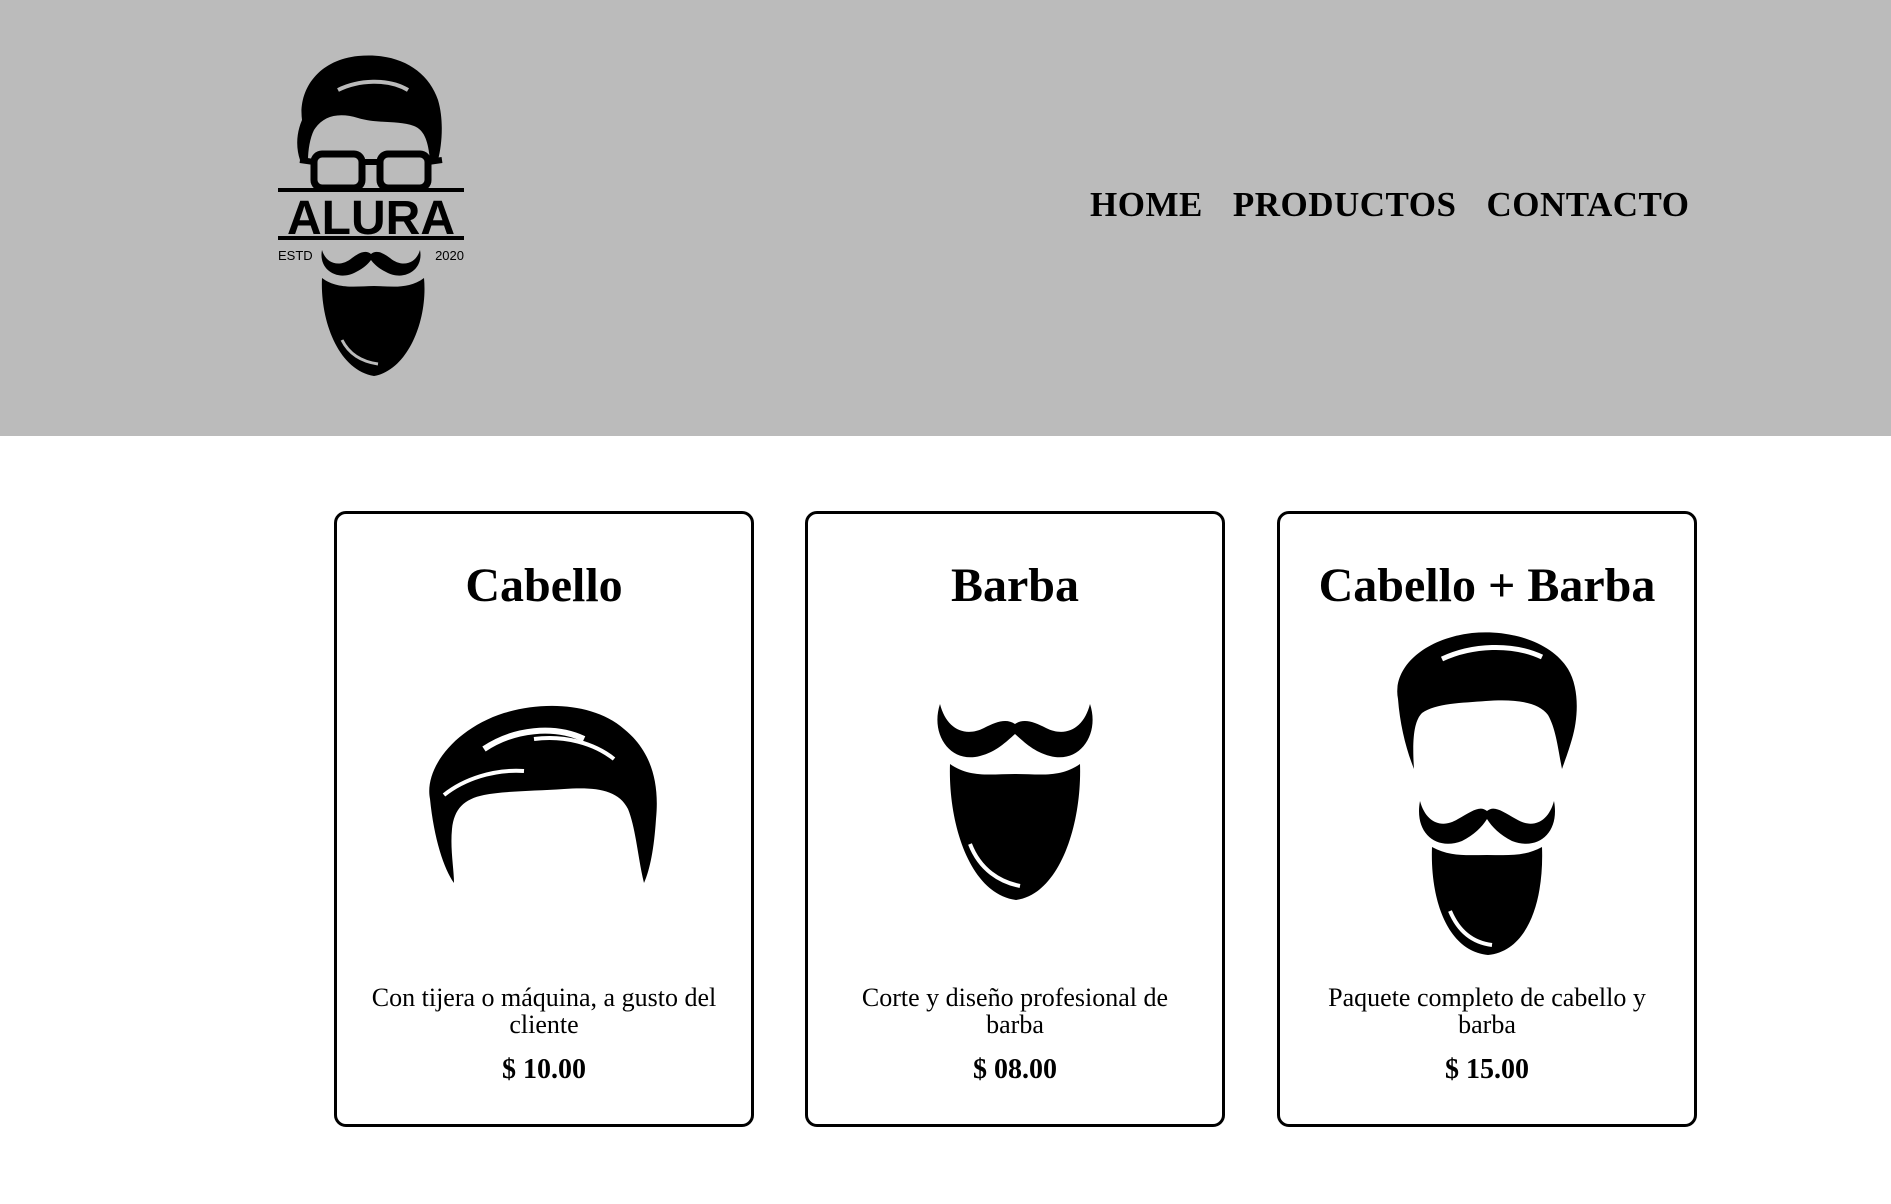 This screenshot has width=1891, height=1204. I want to click on logo-estd: ESTD, so click(295, 255).